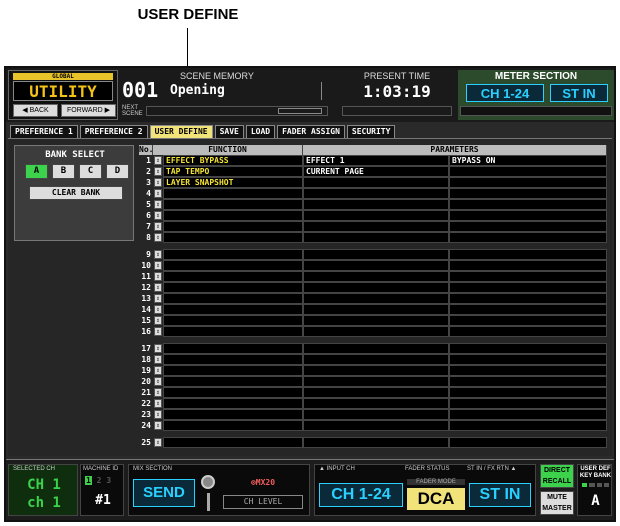 This screenshot has height=526, width=620. What do you see at coordinates (181, 131) in the screenshot?
I see `tab-user-define: USER DEFINE` at bounding box center [181, 131].